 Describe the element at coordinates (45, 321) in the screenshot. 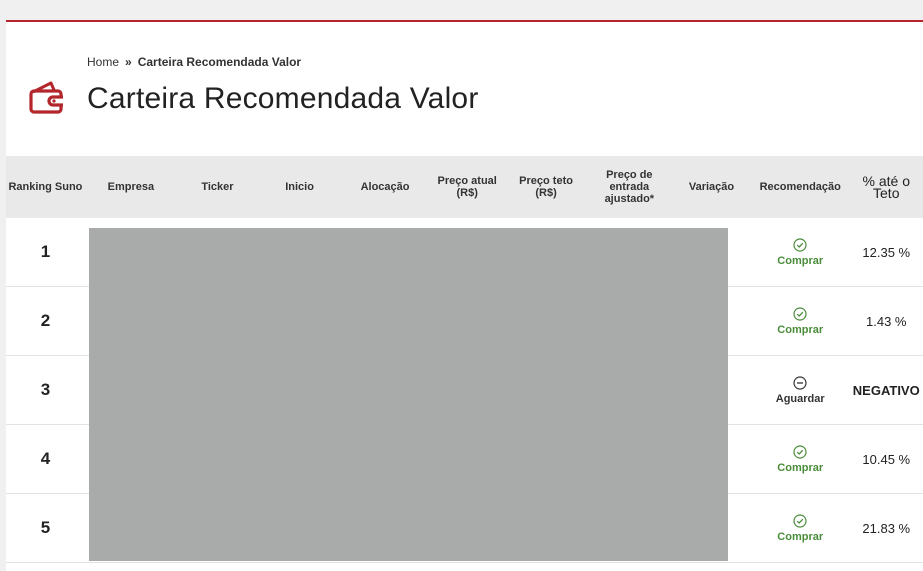

I see `rank-cell: 2` at that location.